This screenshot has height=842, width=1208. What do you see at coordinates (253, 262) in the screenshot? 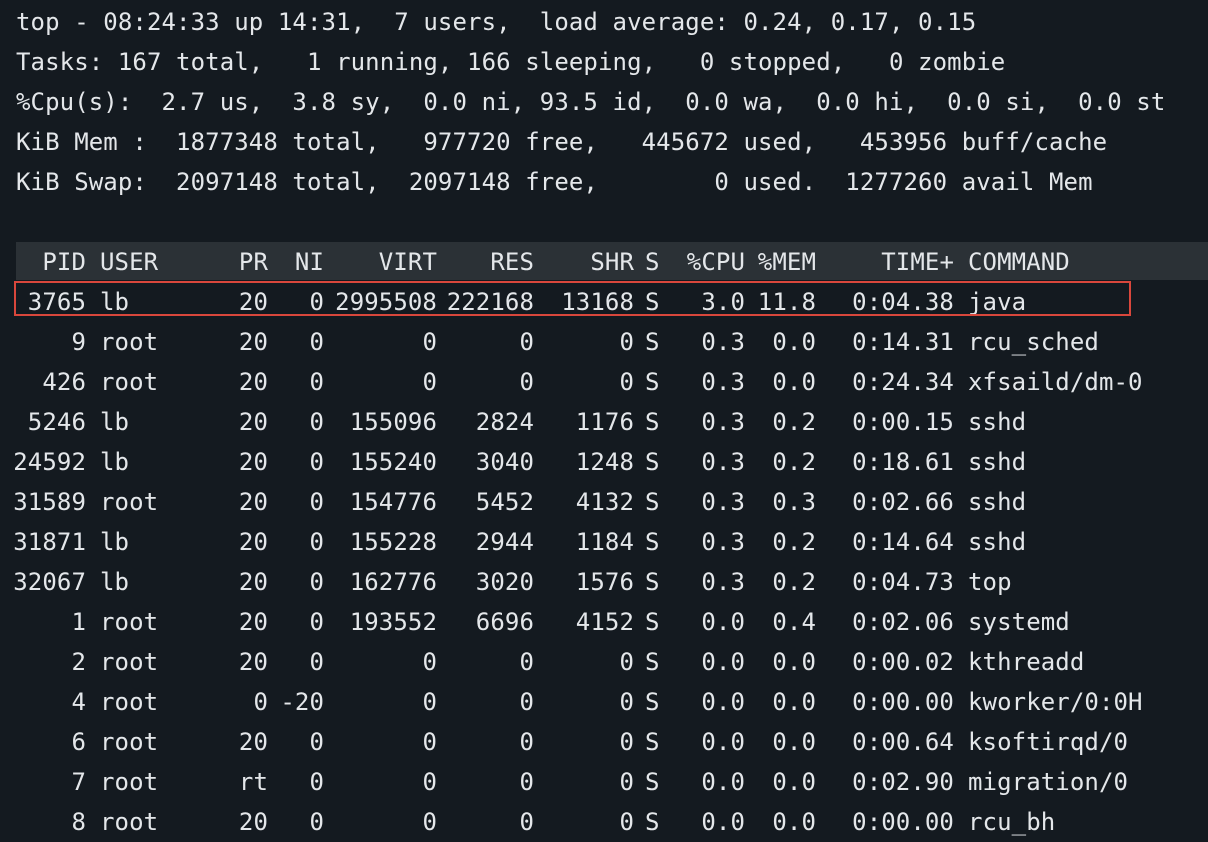
I see `col-header-pr: PR` at bounding box center [253, 262].